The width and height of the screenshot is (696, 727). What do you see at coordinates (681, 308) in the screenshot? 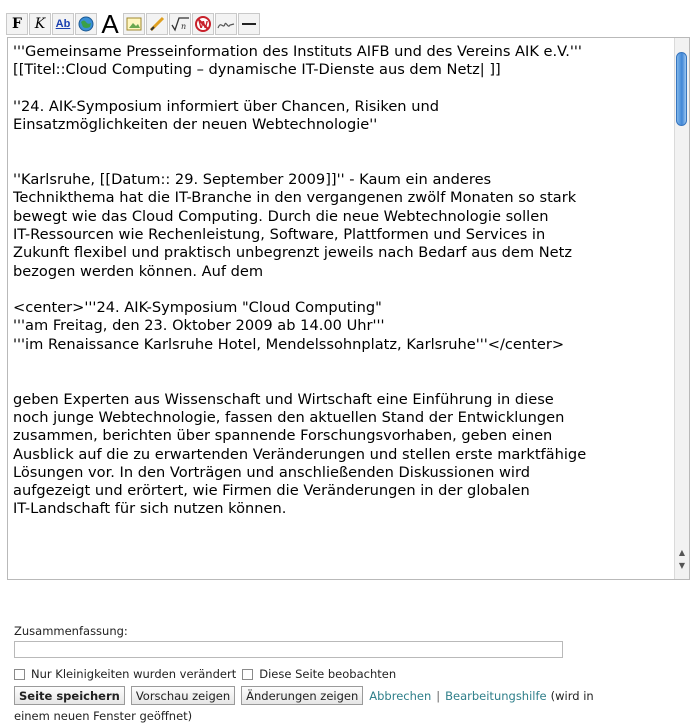
I see `scrollbar: ▲ ▼` at bounding box center [681, 308].